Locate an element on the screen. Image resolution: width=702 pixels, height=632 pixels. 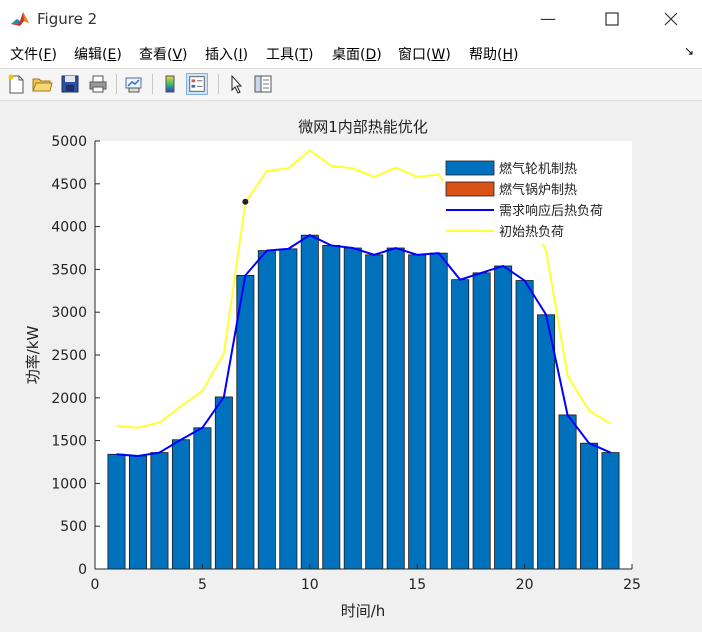
minimize-icon: — is located at coordinates (548, 18).